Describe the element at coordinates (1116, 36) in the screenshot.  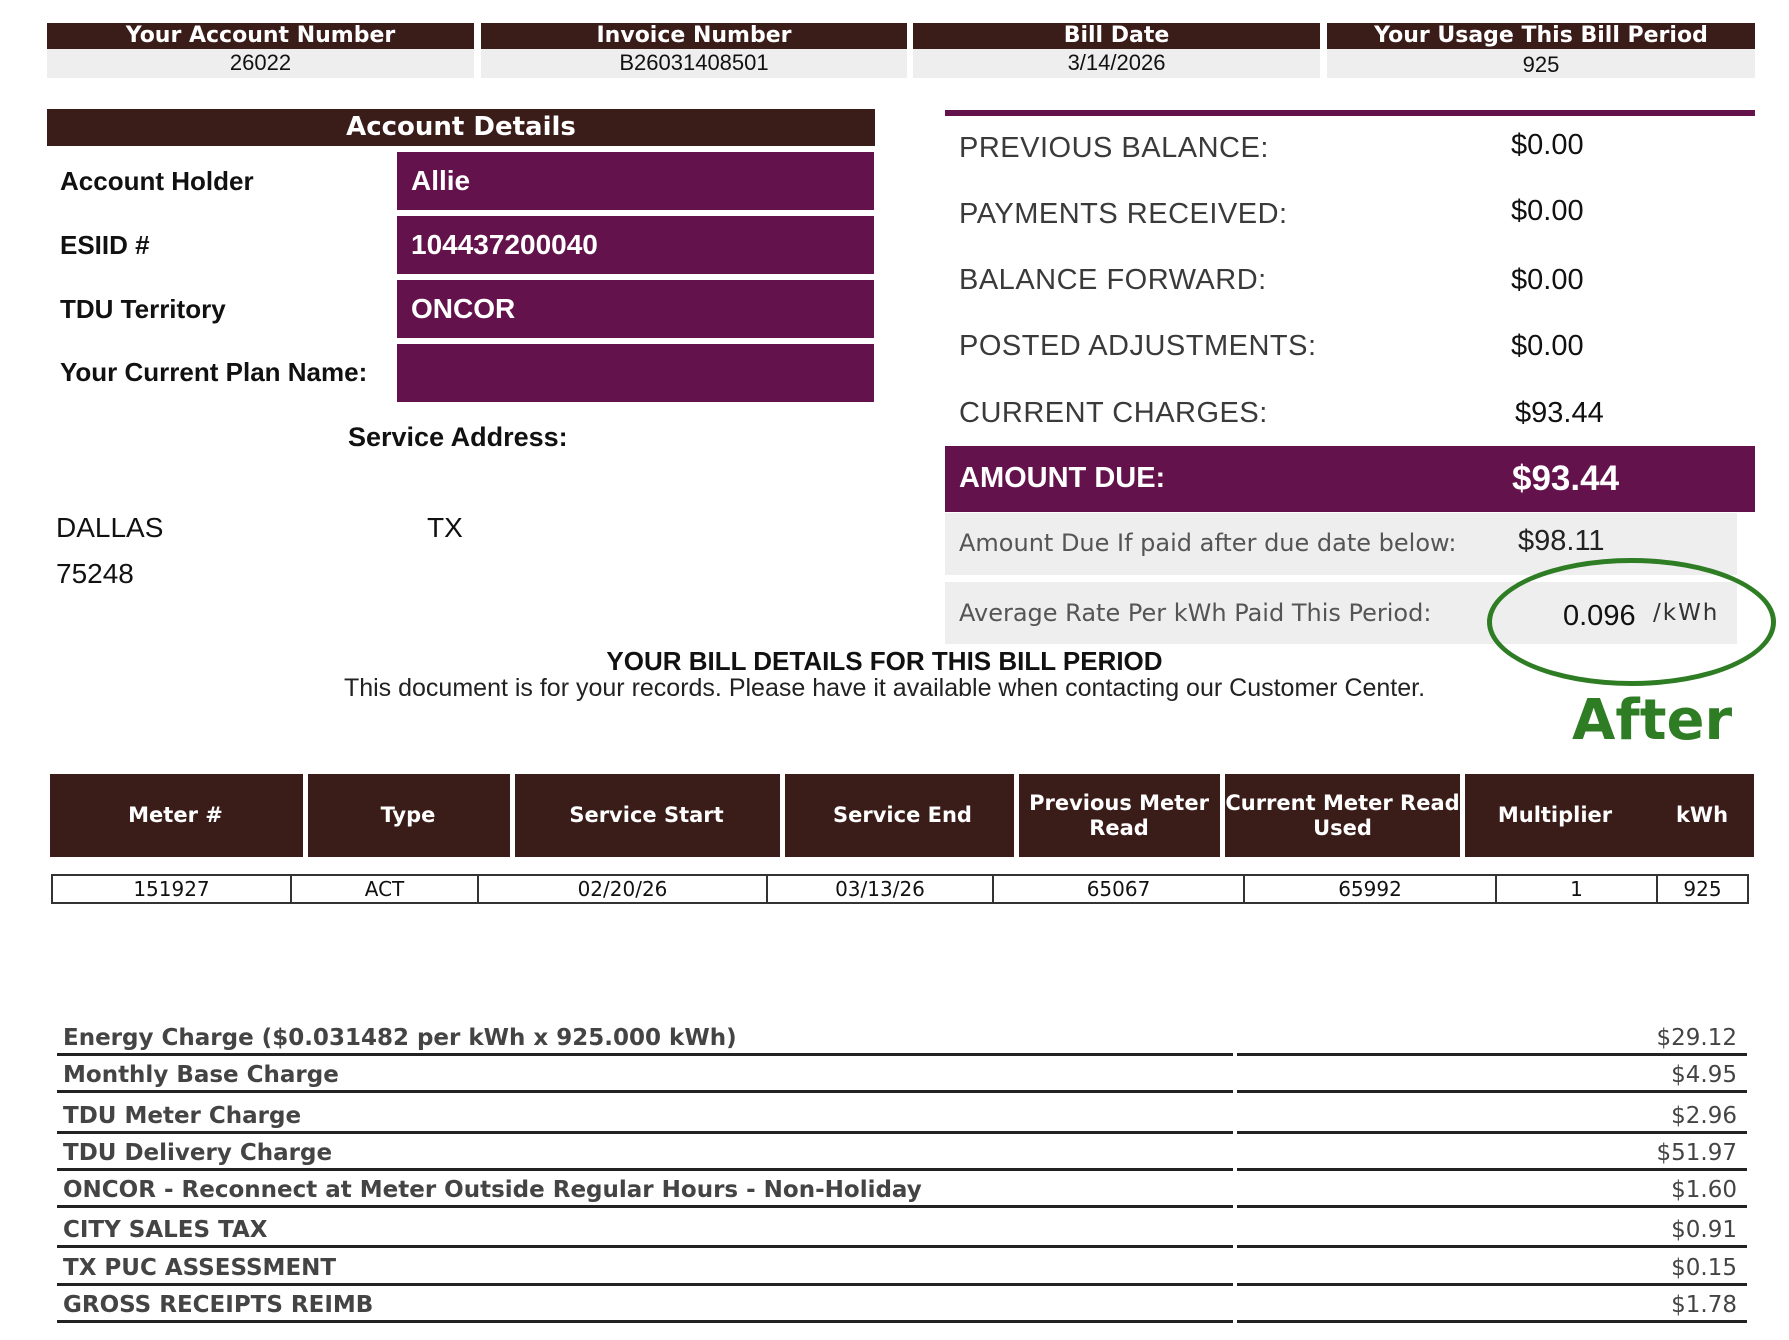
I see `header-bill-date-title: Bill Date` at that location.